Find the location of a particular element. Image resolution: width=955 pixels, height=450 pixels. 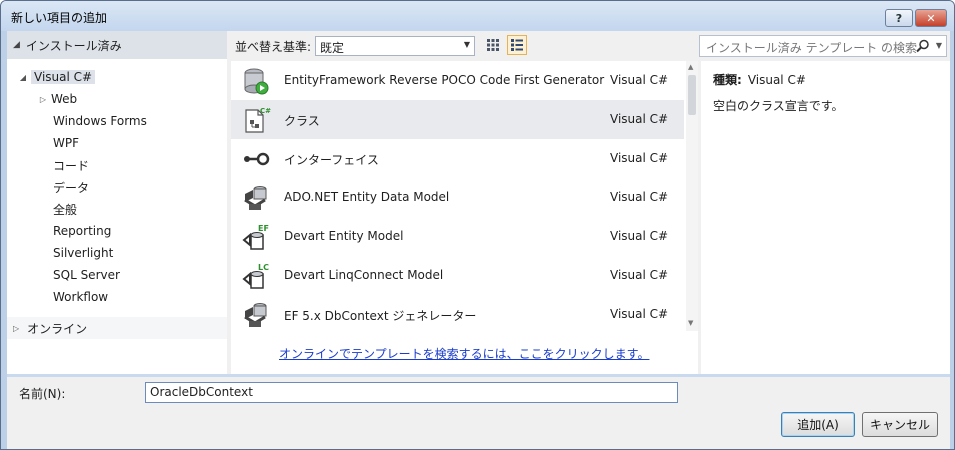

database-icon is located at coordinates (256, 81).